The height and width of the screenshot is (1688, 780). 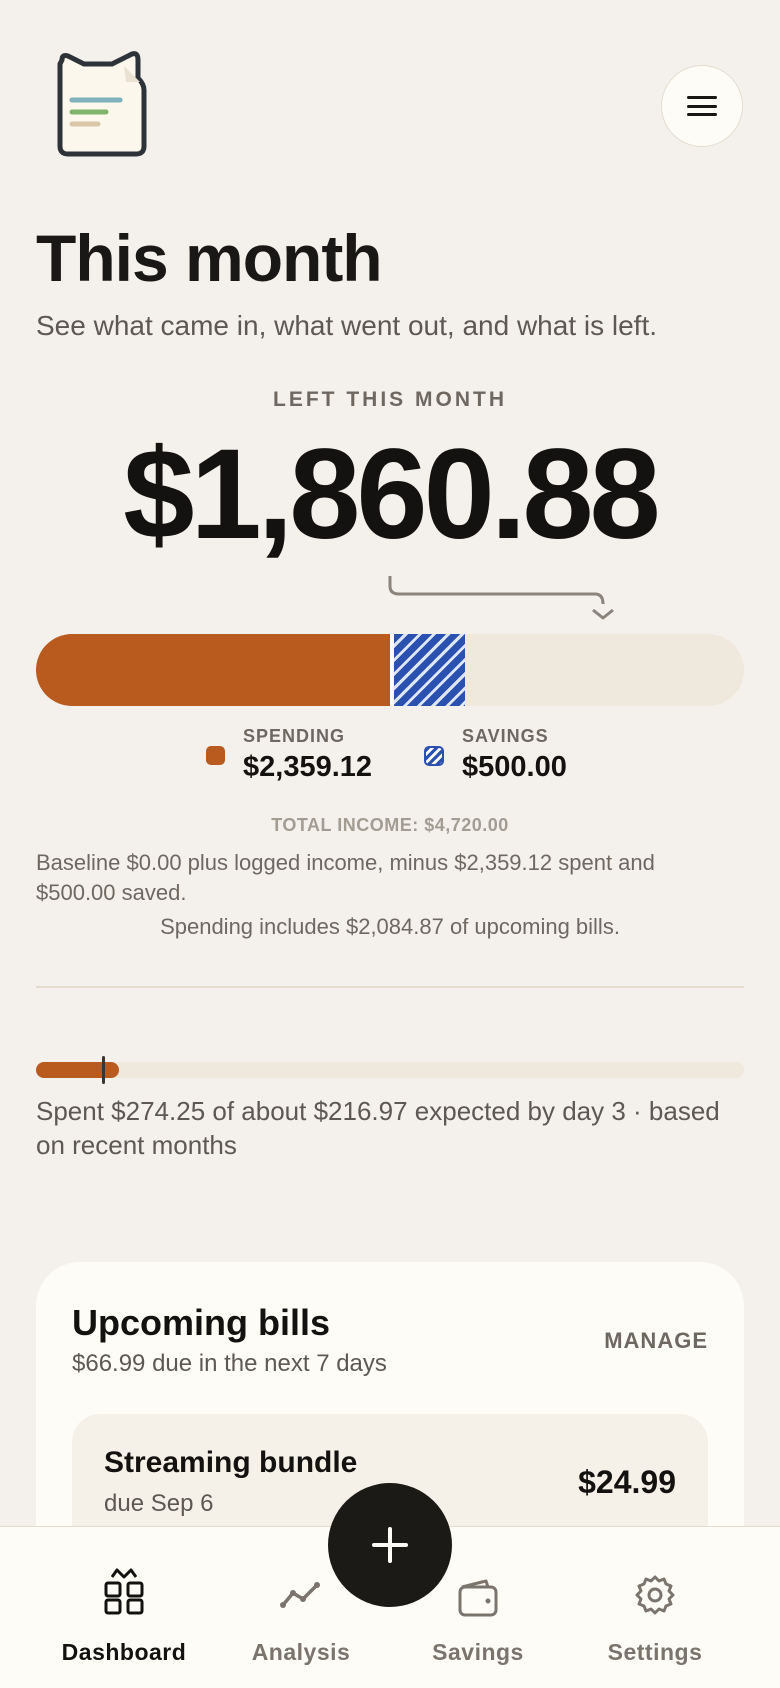 I want to click on bill-amount: $24.99, so click(x=627, y=1482).